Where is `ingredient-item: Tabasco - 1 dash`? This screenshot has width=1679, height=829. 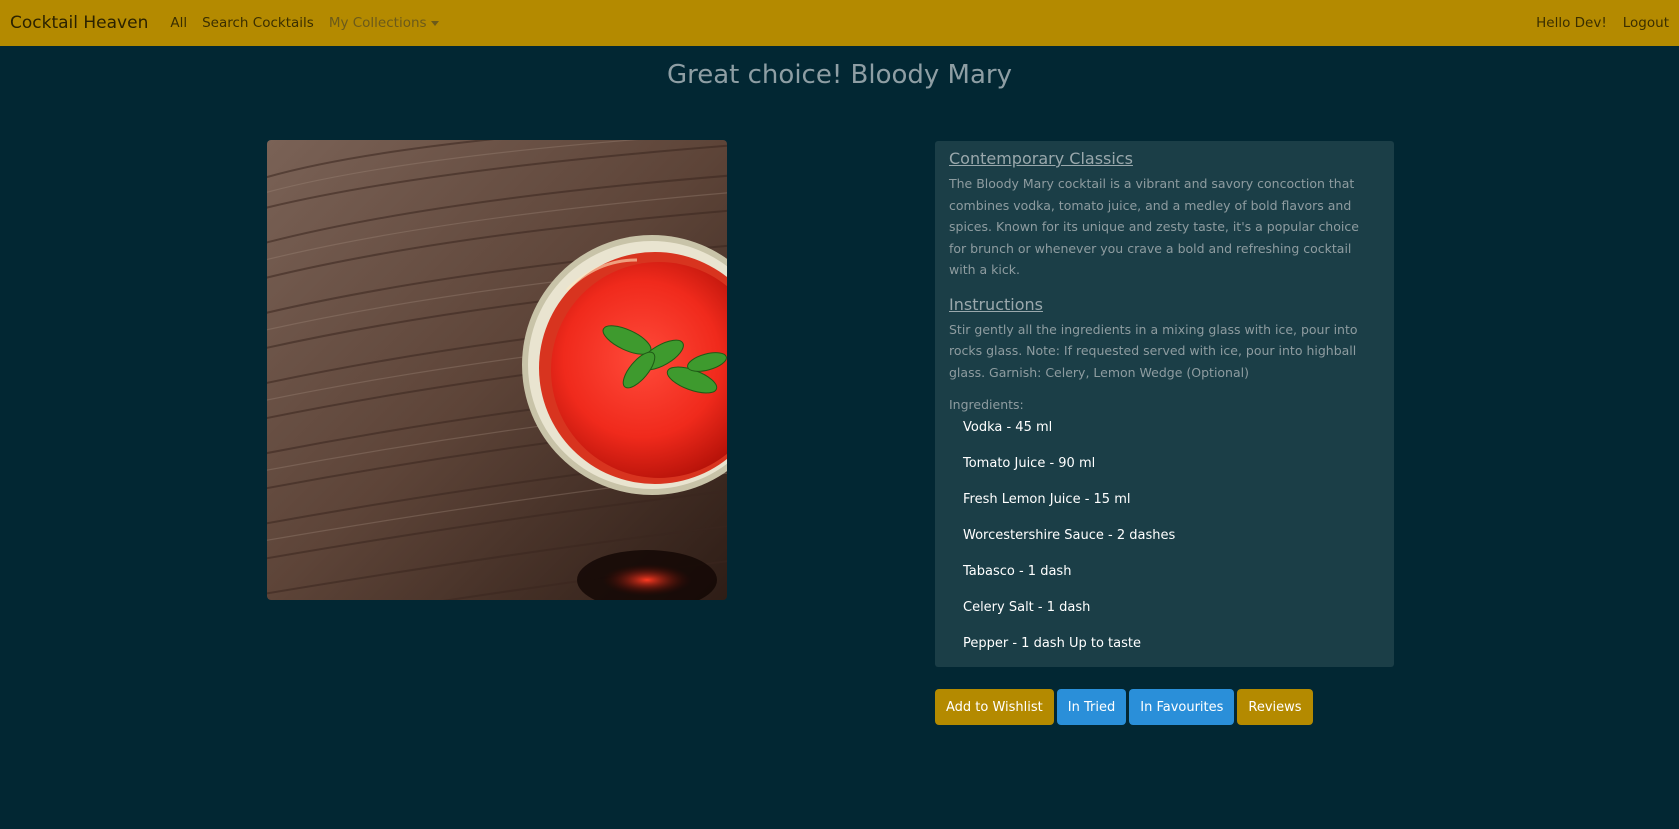 ingredient-item: Tabasco - 1 dash is located at coordinates (1017, 571).